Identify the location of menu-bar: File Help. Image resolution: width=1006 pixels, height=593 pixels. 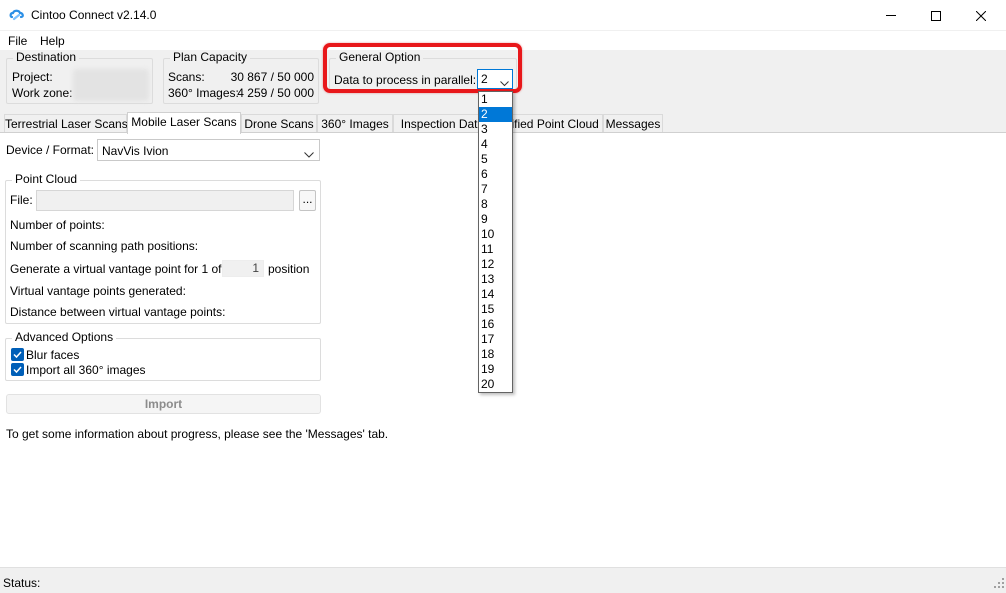
(503, 40).